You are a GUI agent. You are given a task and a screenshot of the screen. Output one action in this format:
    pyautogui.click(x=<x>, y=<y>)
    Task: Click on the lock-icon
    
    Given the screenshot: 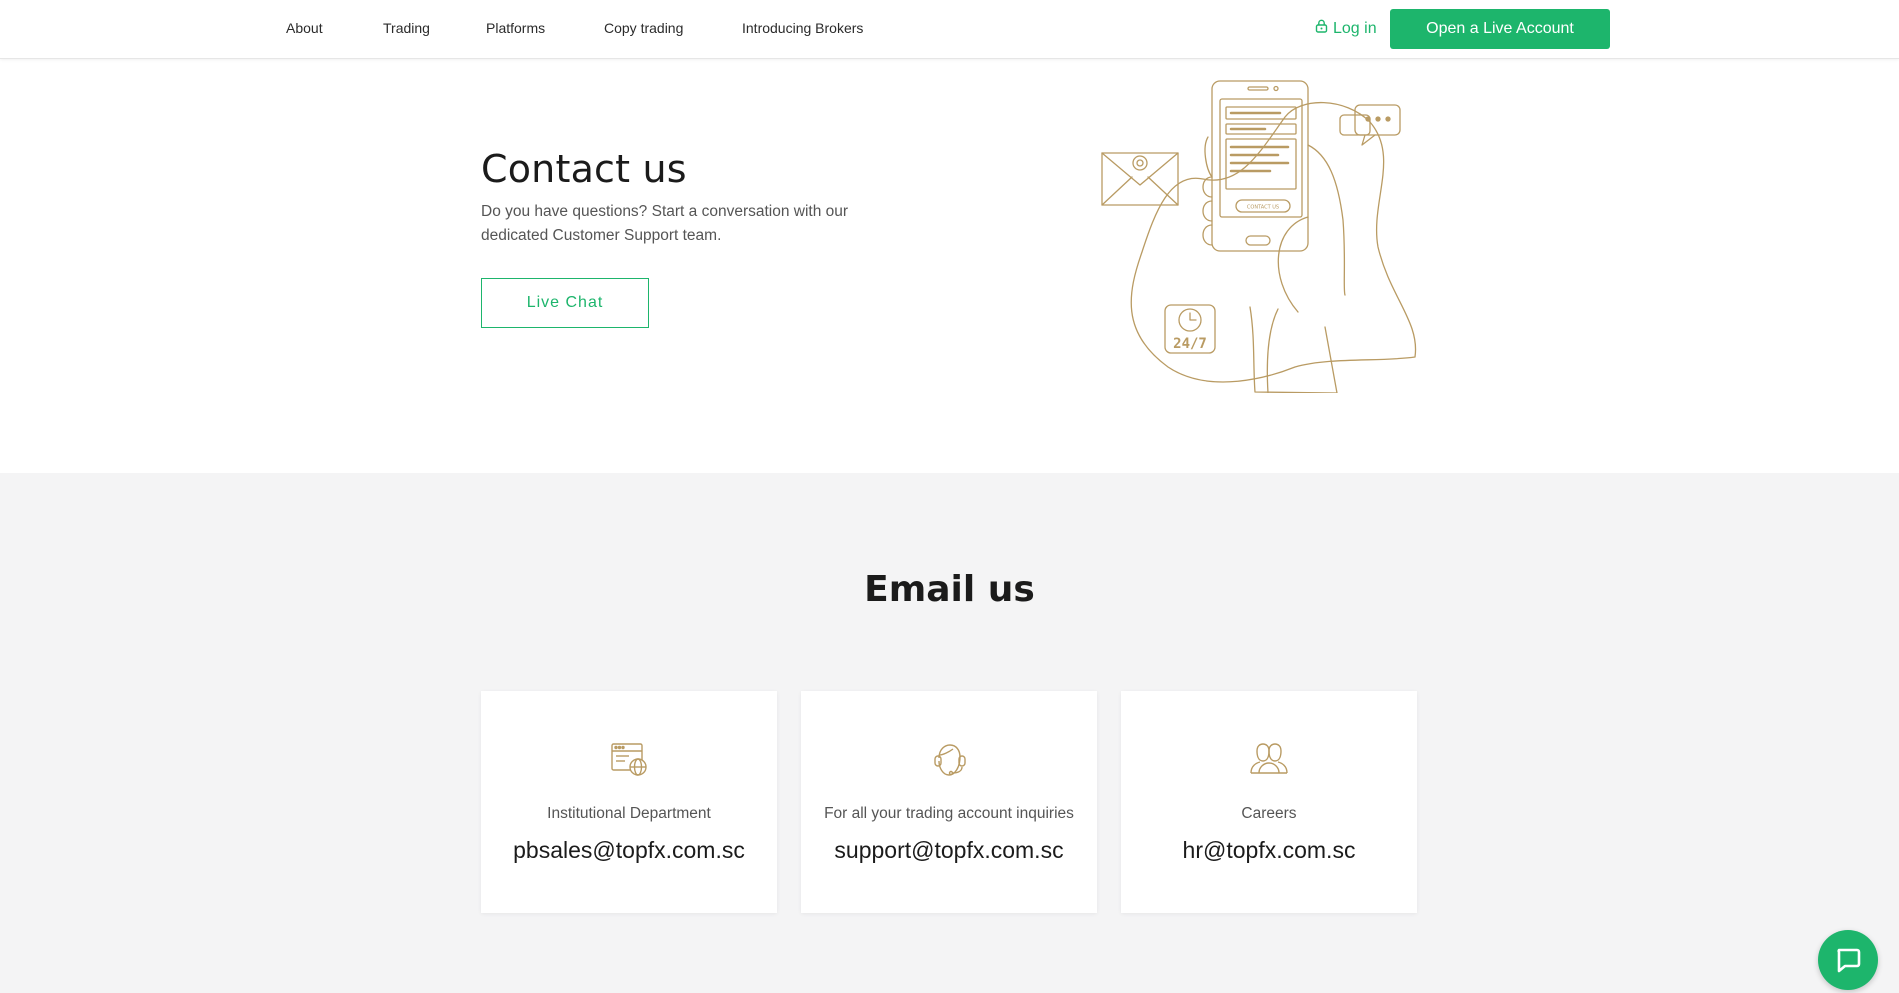 What is the action you would take?
    pyautogui.click(x=1321, y=28)
    